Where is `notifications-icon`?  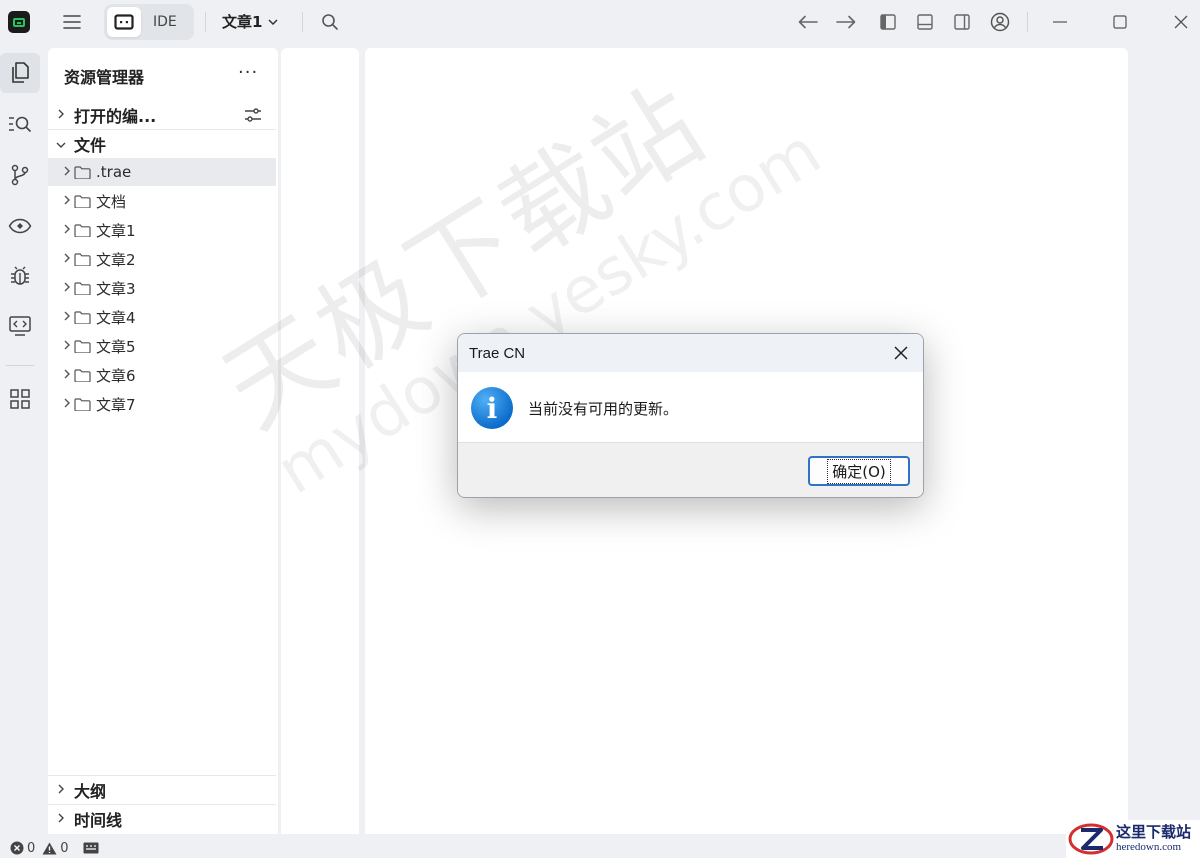
notifications-icon is located at coordinates (91, 848).